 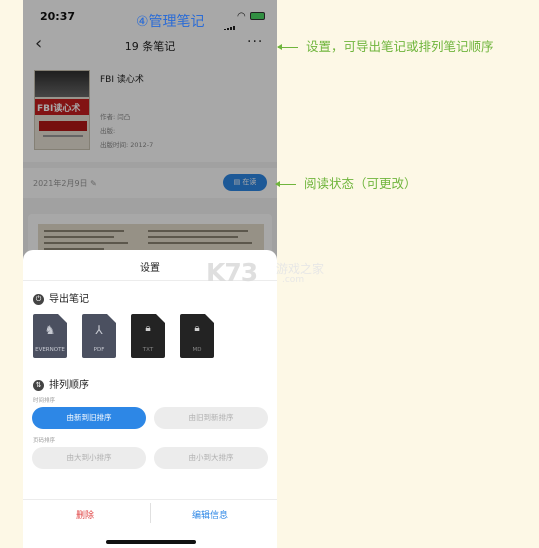 What do you see at coordinates (89, 458) in the screenshot?
I see `sort-large-to-small-button: 由大到小排序` at bounding box center [89, 458].